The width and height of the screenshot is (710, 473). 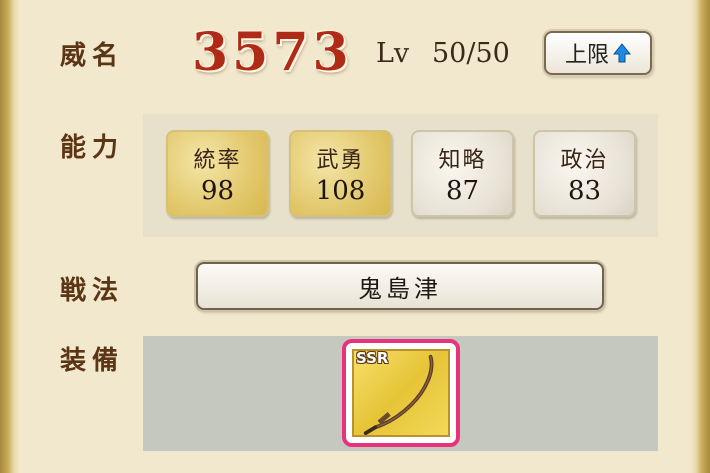 I want to click on stat-name: 武勇, so click(x=340, y=160).